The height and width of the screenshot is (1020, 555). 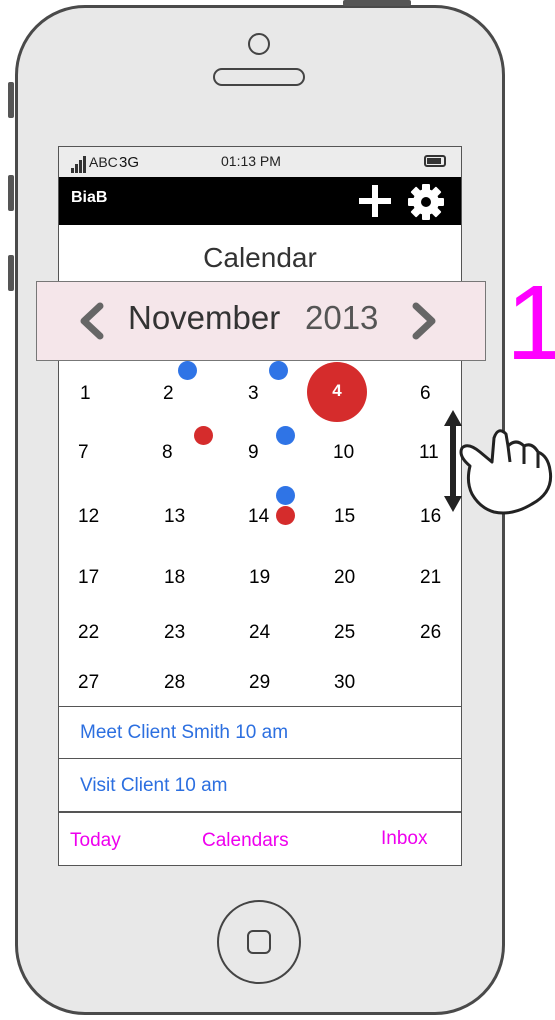 I want to click on year-label: 2013, so click(x=342, y=317).